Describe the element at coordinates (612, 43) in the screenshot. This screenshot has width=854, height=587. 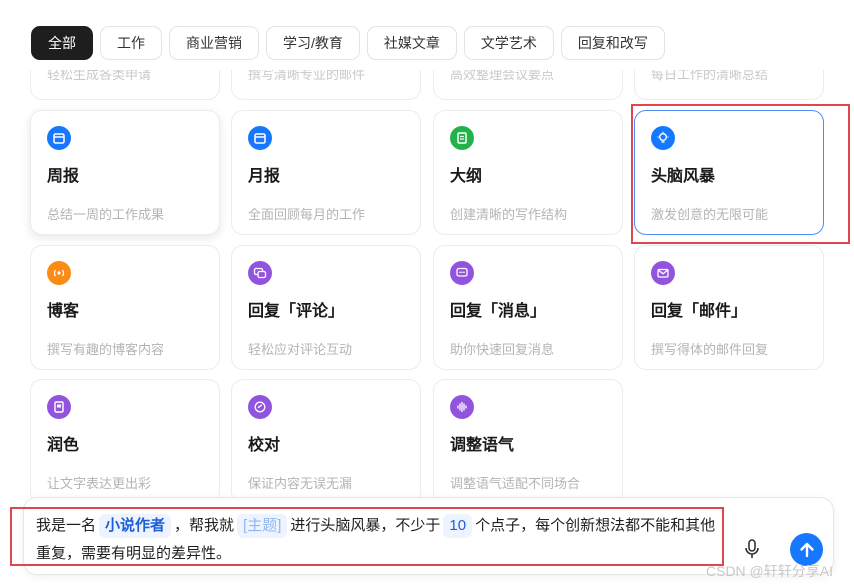
I see `tab-reply-rewrite: 回复和改写` at that location.